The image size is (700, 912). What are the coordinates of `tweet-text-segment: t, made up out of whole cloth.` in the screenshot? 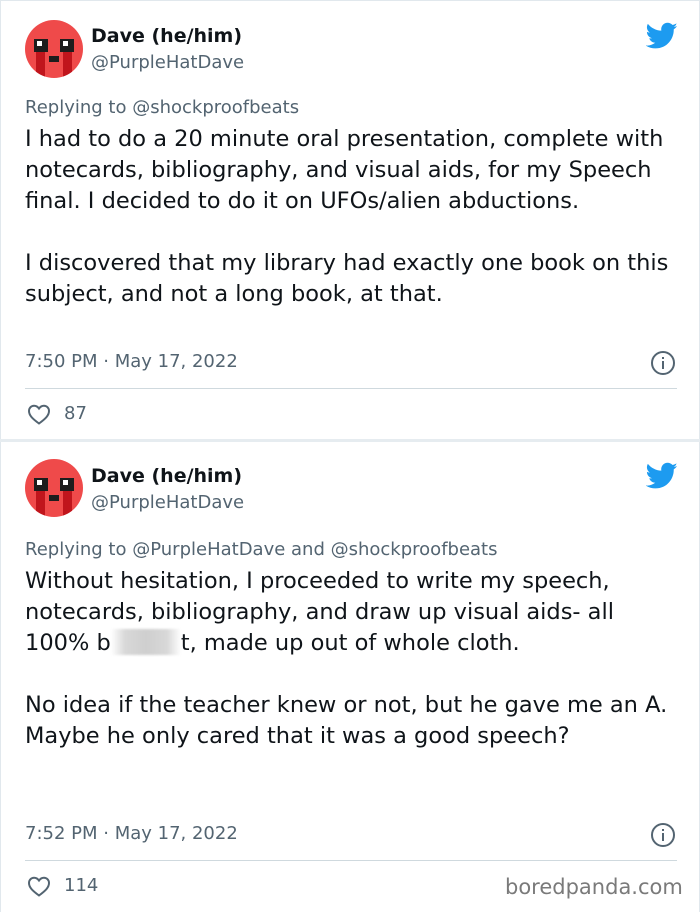 It's located at (350, 643).